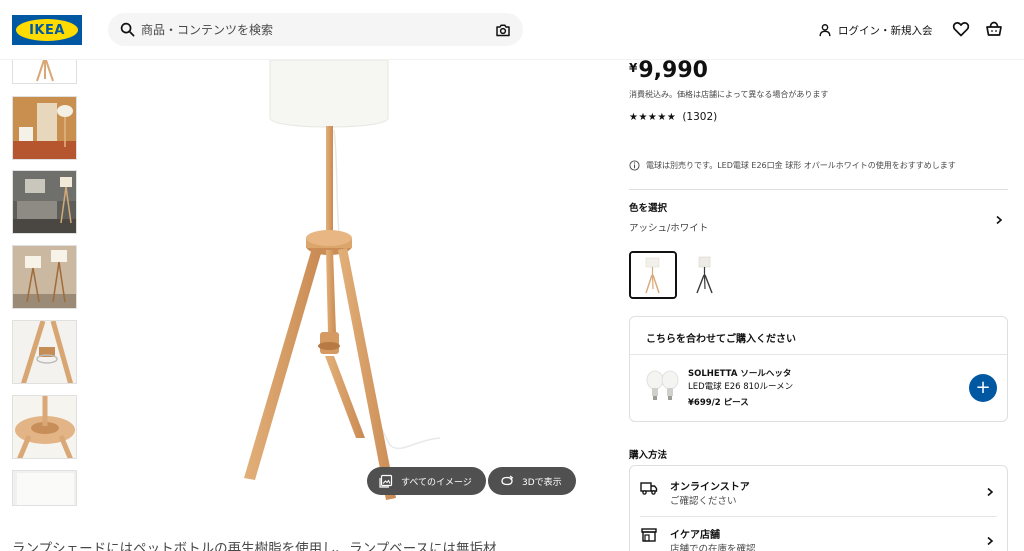 The image size is (1024, 551). What do you see at coordinates (663, 386) in the screenshot?
I see `led-bulb-image` at bounding box center [663, 386].